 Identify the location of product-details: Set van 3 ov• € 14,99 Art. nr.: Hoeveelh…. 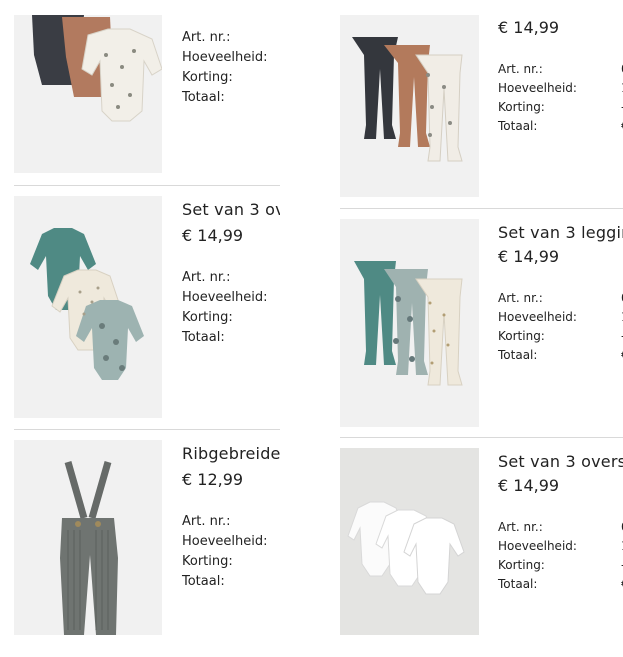
(231, 274).